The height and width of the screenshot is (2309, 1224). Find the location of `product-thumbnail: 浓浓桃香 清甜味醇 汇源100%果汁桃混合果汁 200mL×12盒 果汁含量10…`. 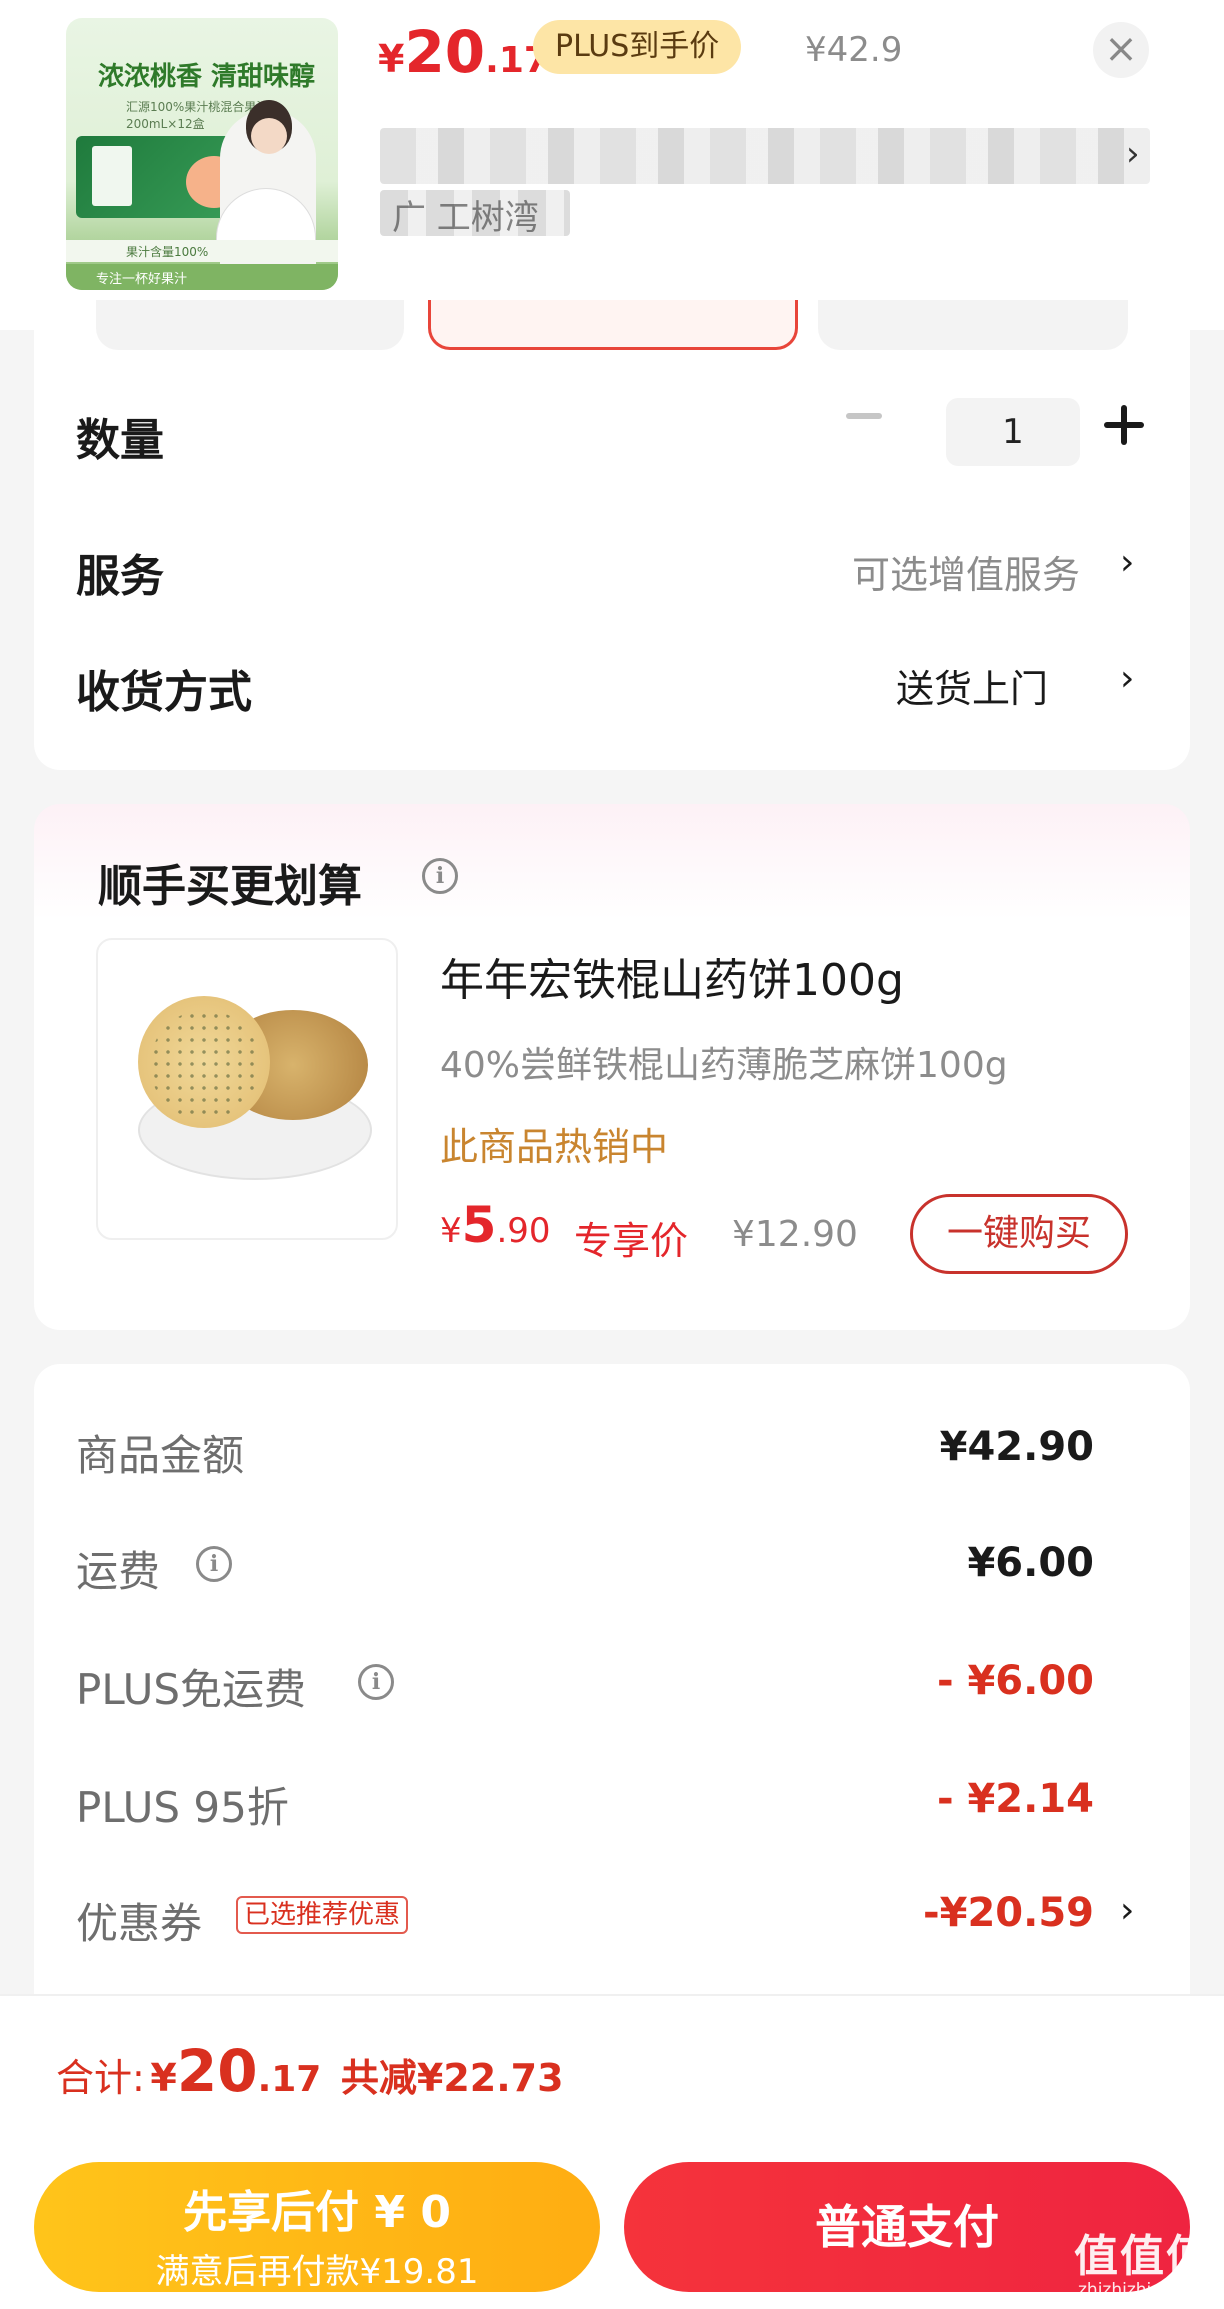

product-thumbnail: 浓浓桃香 清甜味醇 汇源100%果汁桃混合果汁 200mL×12盒 果汁含量10… is located at coordinates (202, 154).